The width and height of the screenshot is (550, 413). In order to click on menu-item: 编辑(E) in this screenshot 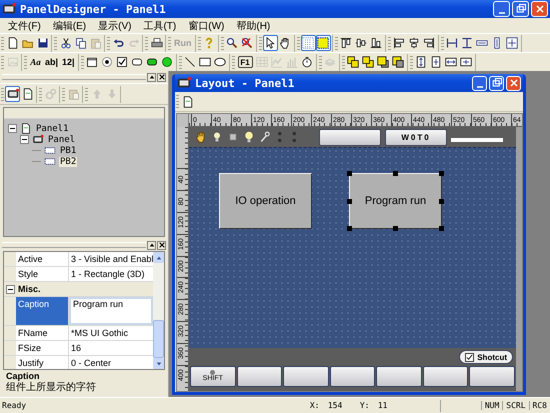, I will do `click(69, 25)`.